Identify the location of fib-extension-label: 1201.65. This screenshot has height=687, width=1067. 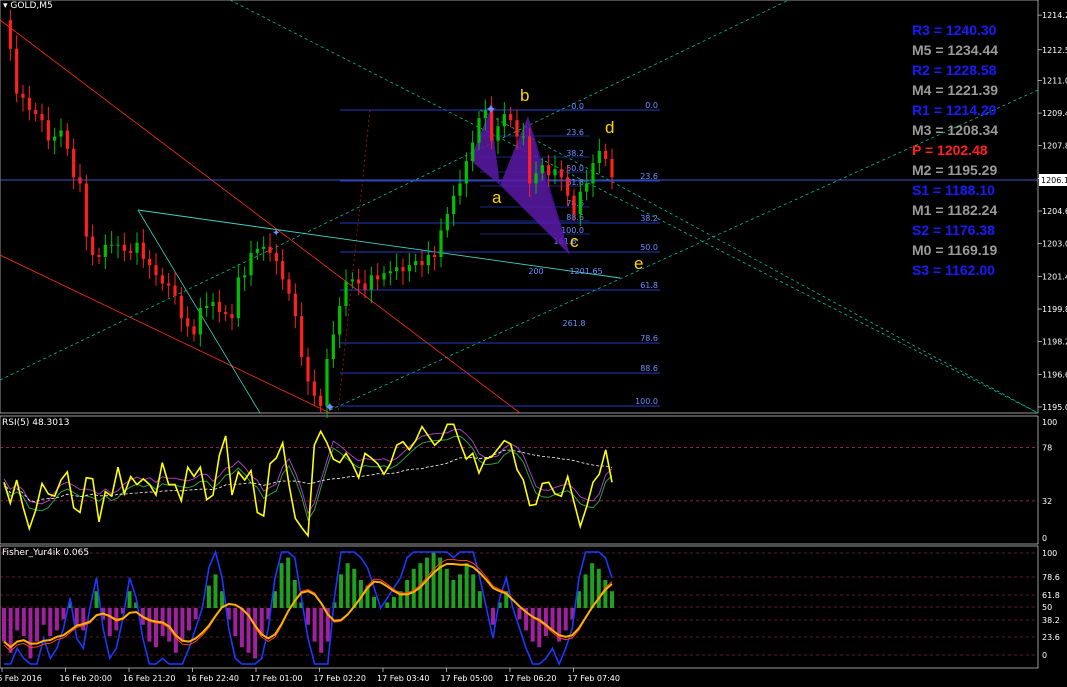
(585, 271).